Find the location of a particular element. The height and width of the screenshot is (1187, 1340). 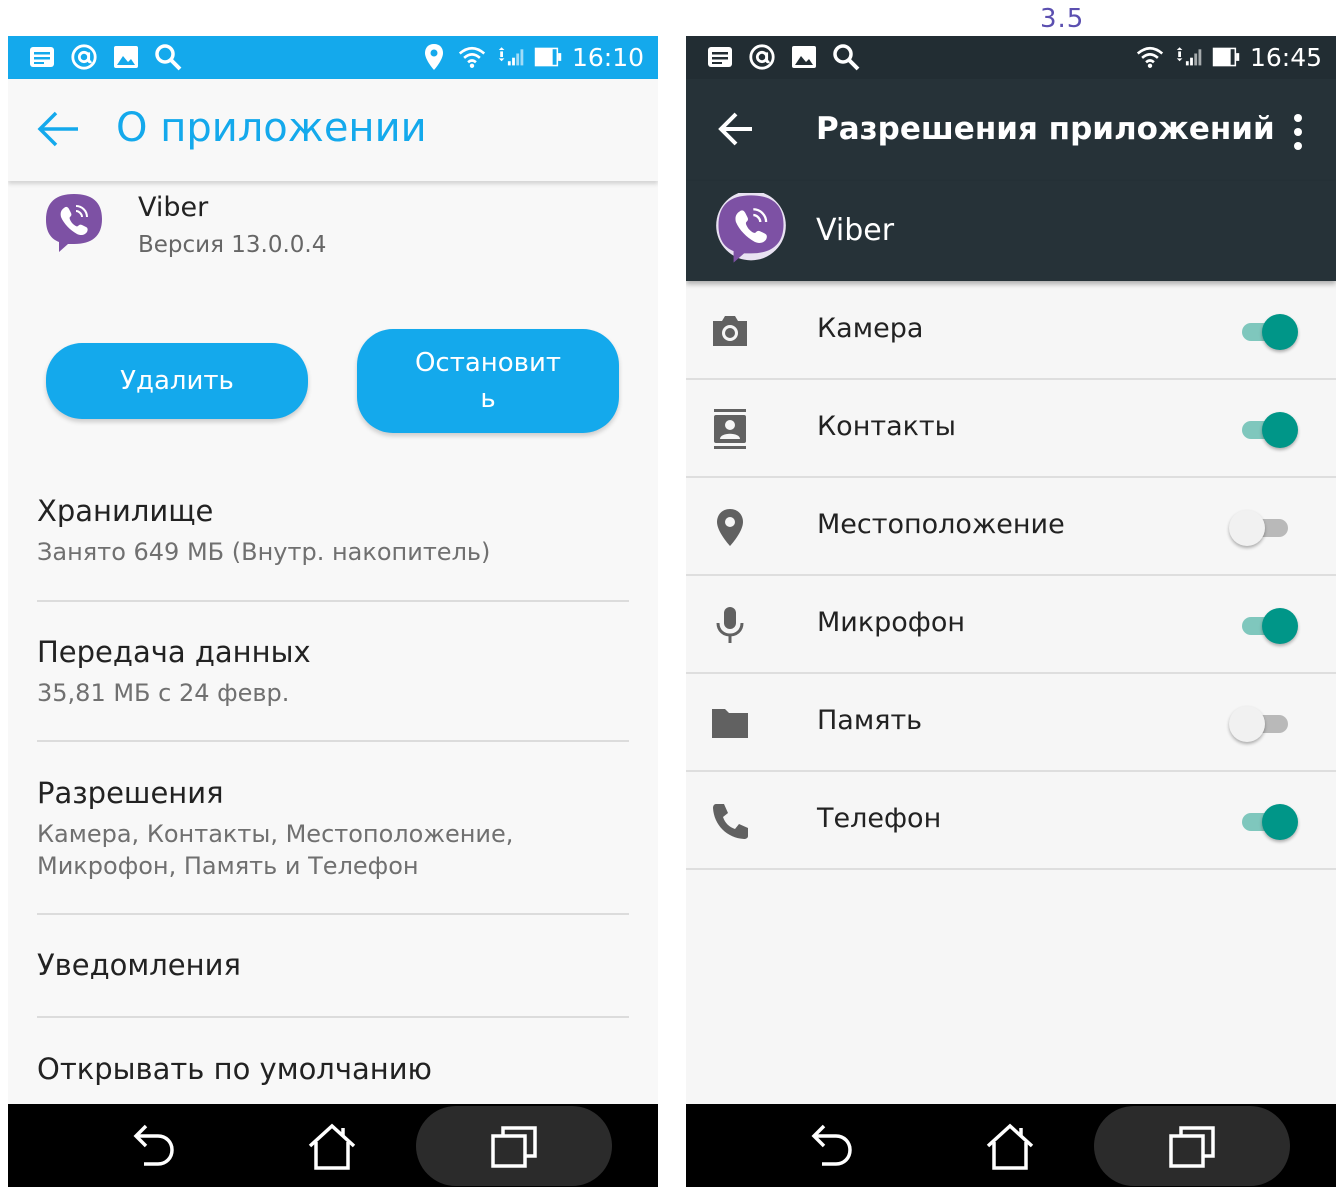

open-by-default-setting: Открывать по умолчанию is located at coordinates (333, 1069).